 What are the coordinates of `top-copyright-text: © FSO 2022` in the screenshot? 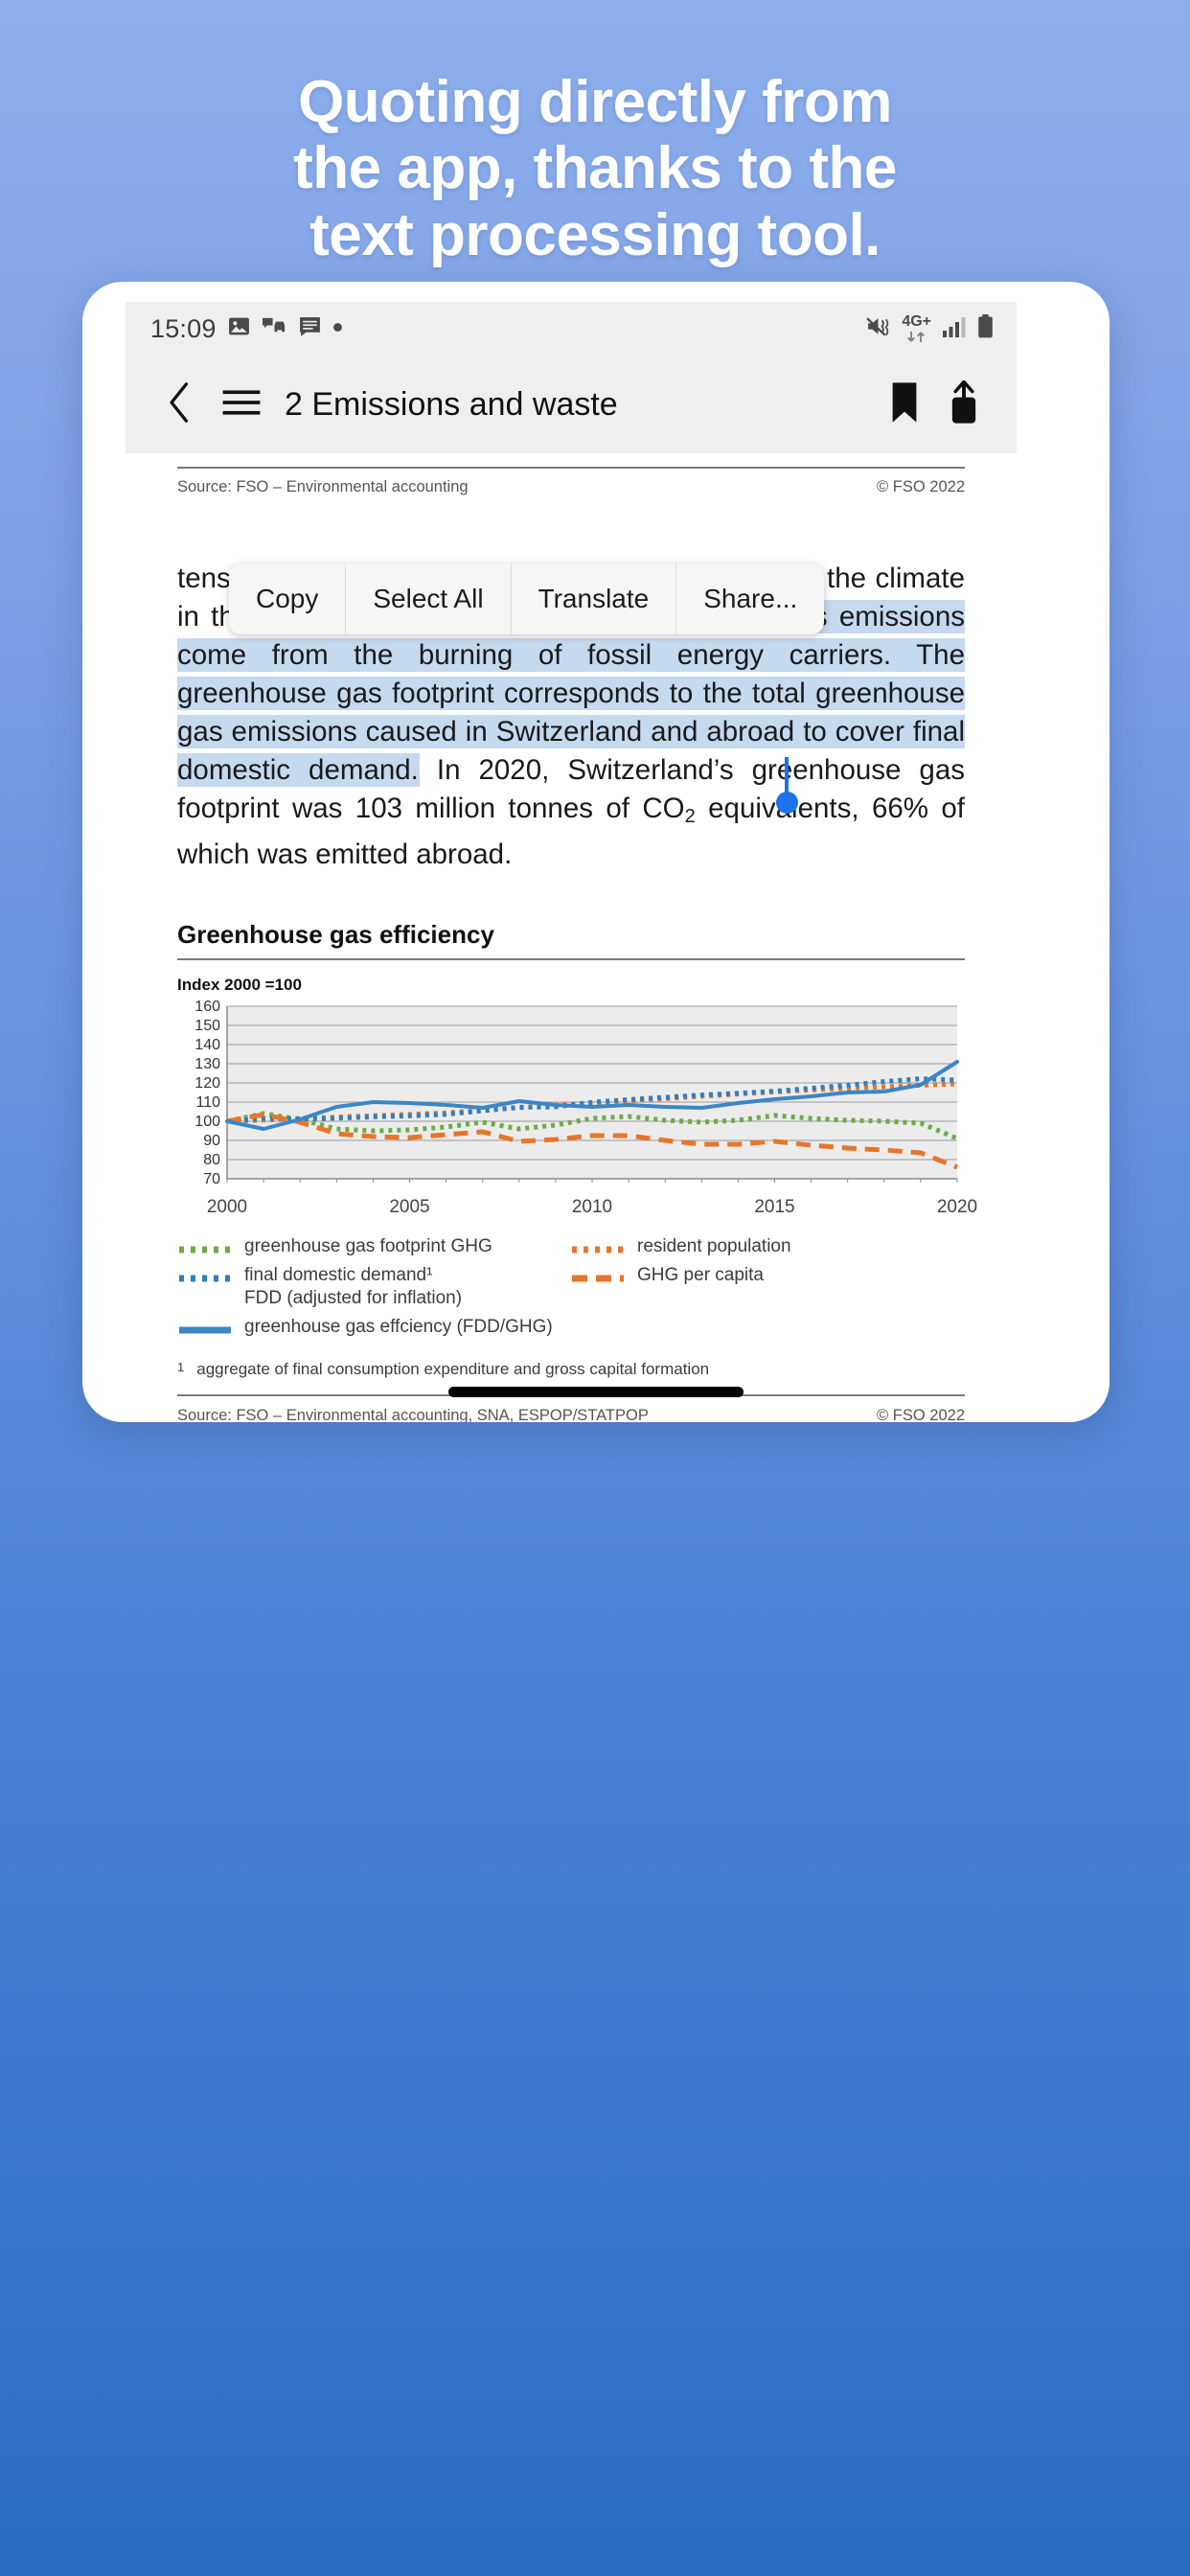 It's located at (921, 486).